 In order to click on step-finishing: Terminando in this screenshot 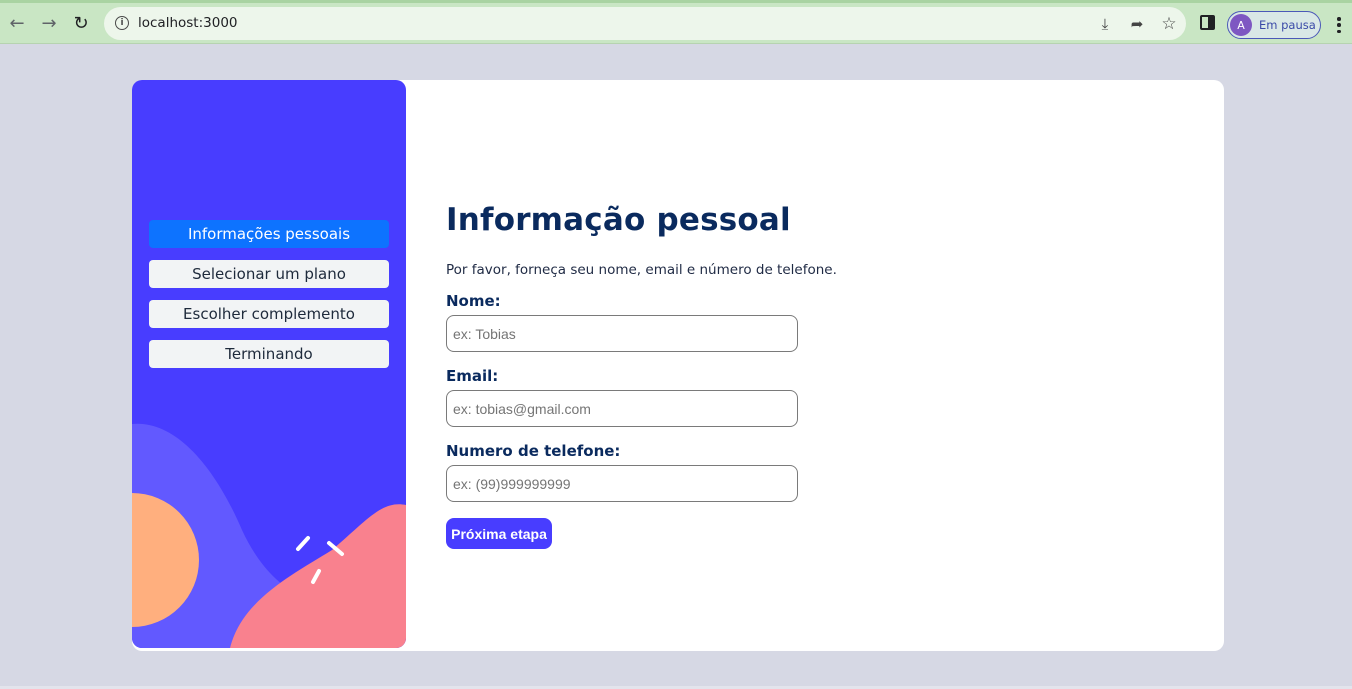, I will do `click(269, 354)`.